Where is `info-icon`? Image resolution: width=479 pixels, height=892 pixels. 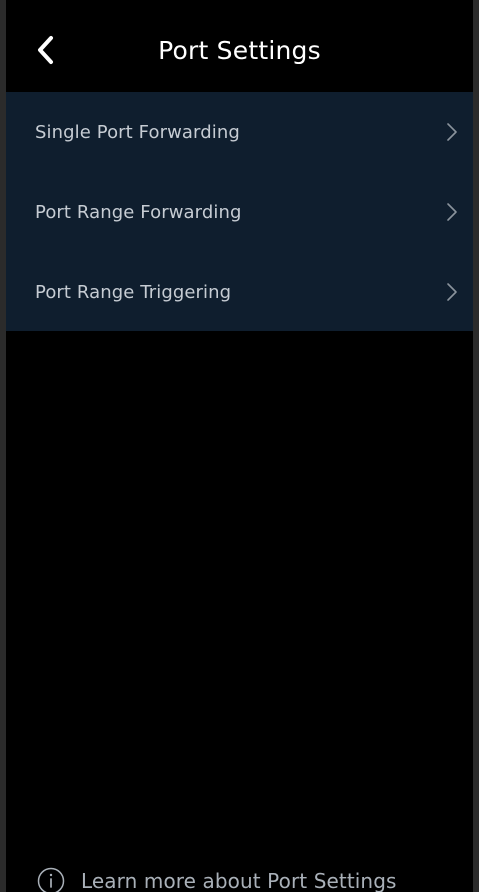 info-icon is located at coordinates (51, 879).